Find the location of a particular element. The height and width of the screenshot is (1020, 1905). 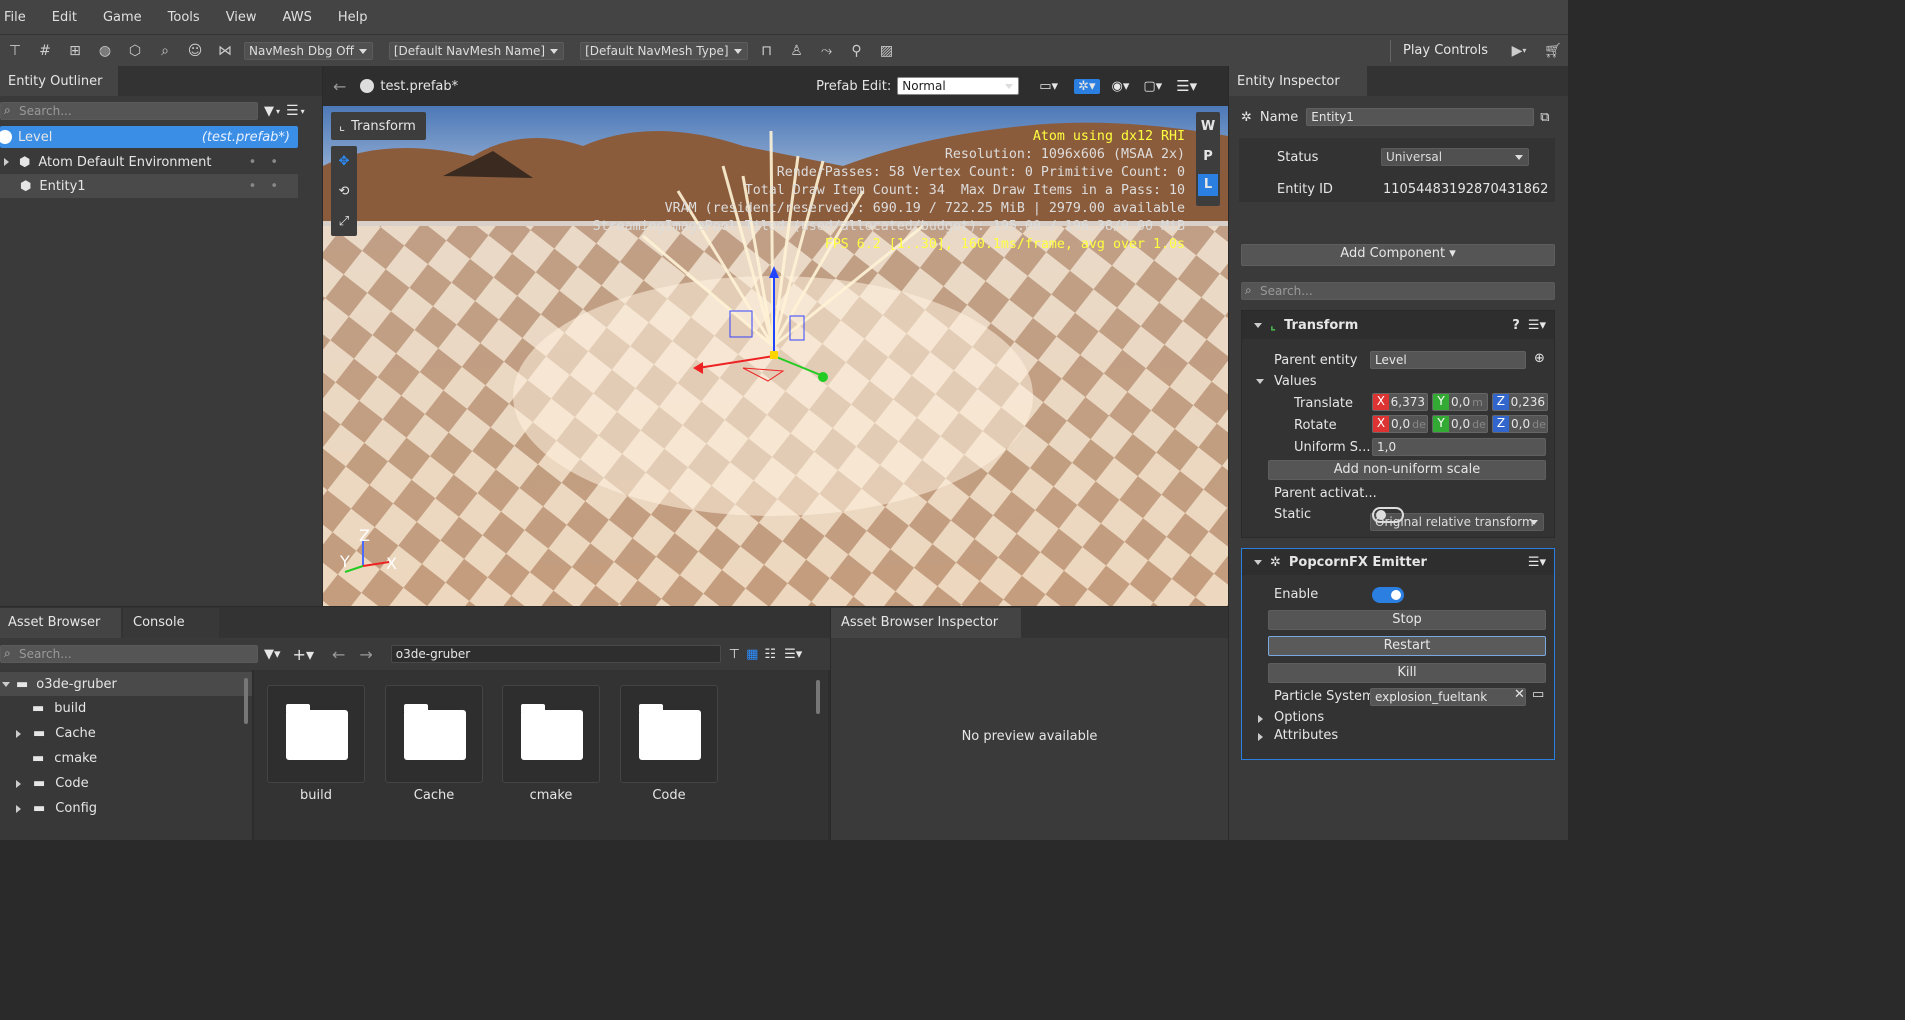

filter-icon: ▼▾ is located at coordinates (272, 654).